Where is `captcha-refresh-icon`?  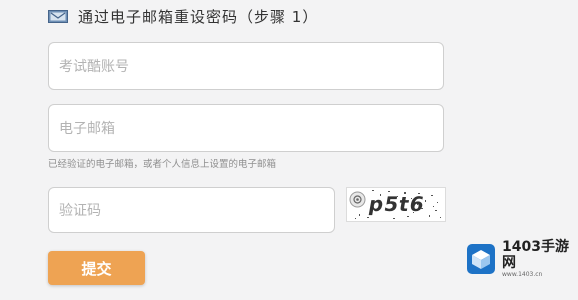 captcha-refresh-icon is located at coordinates (357, 199).